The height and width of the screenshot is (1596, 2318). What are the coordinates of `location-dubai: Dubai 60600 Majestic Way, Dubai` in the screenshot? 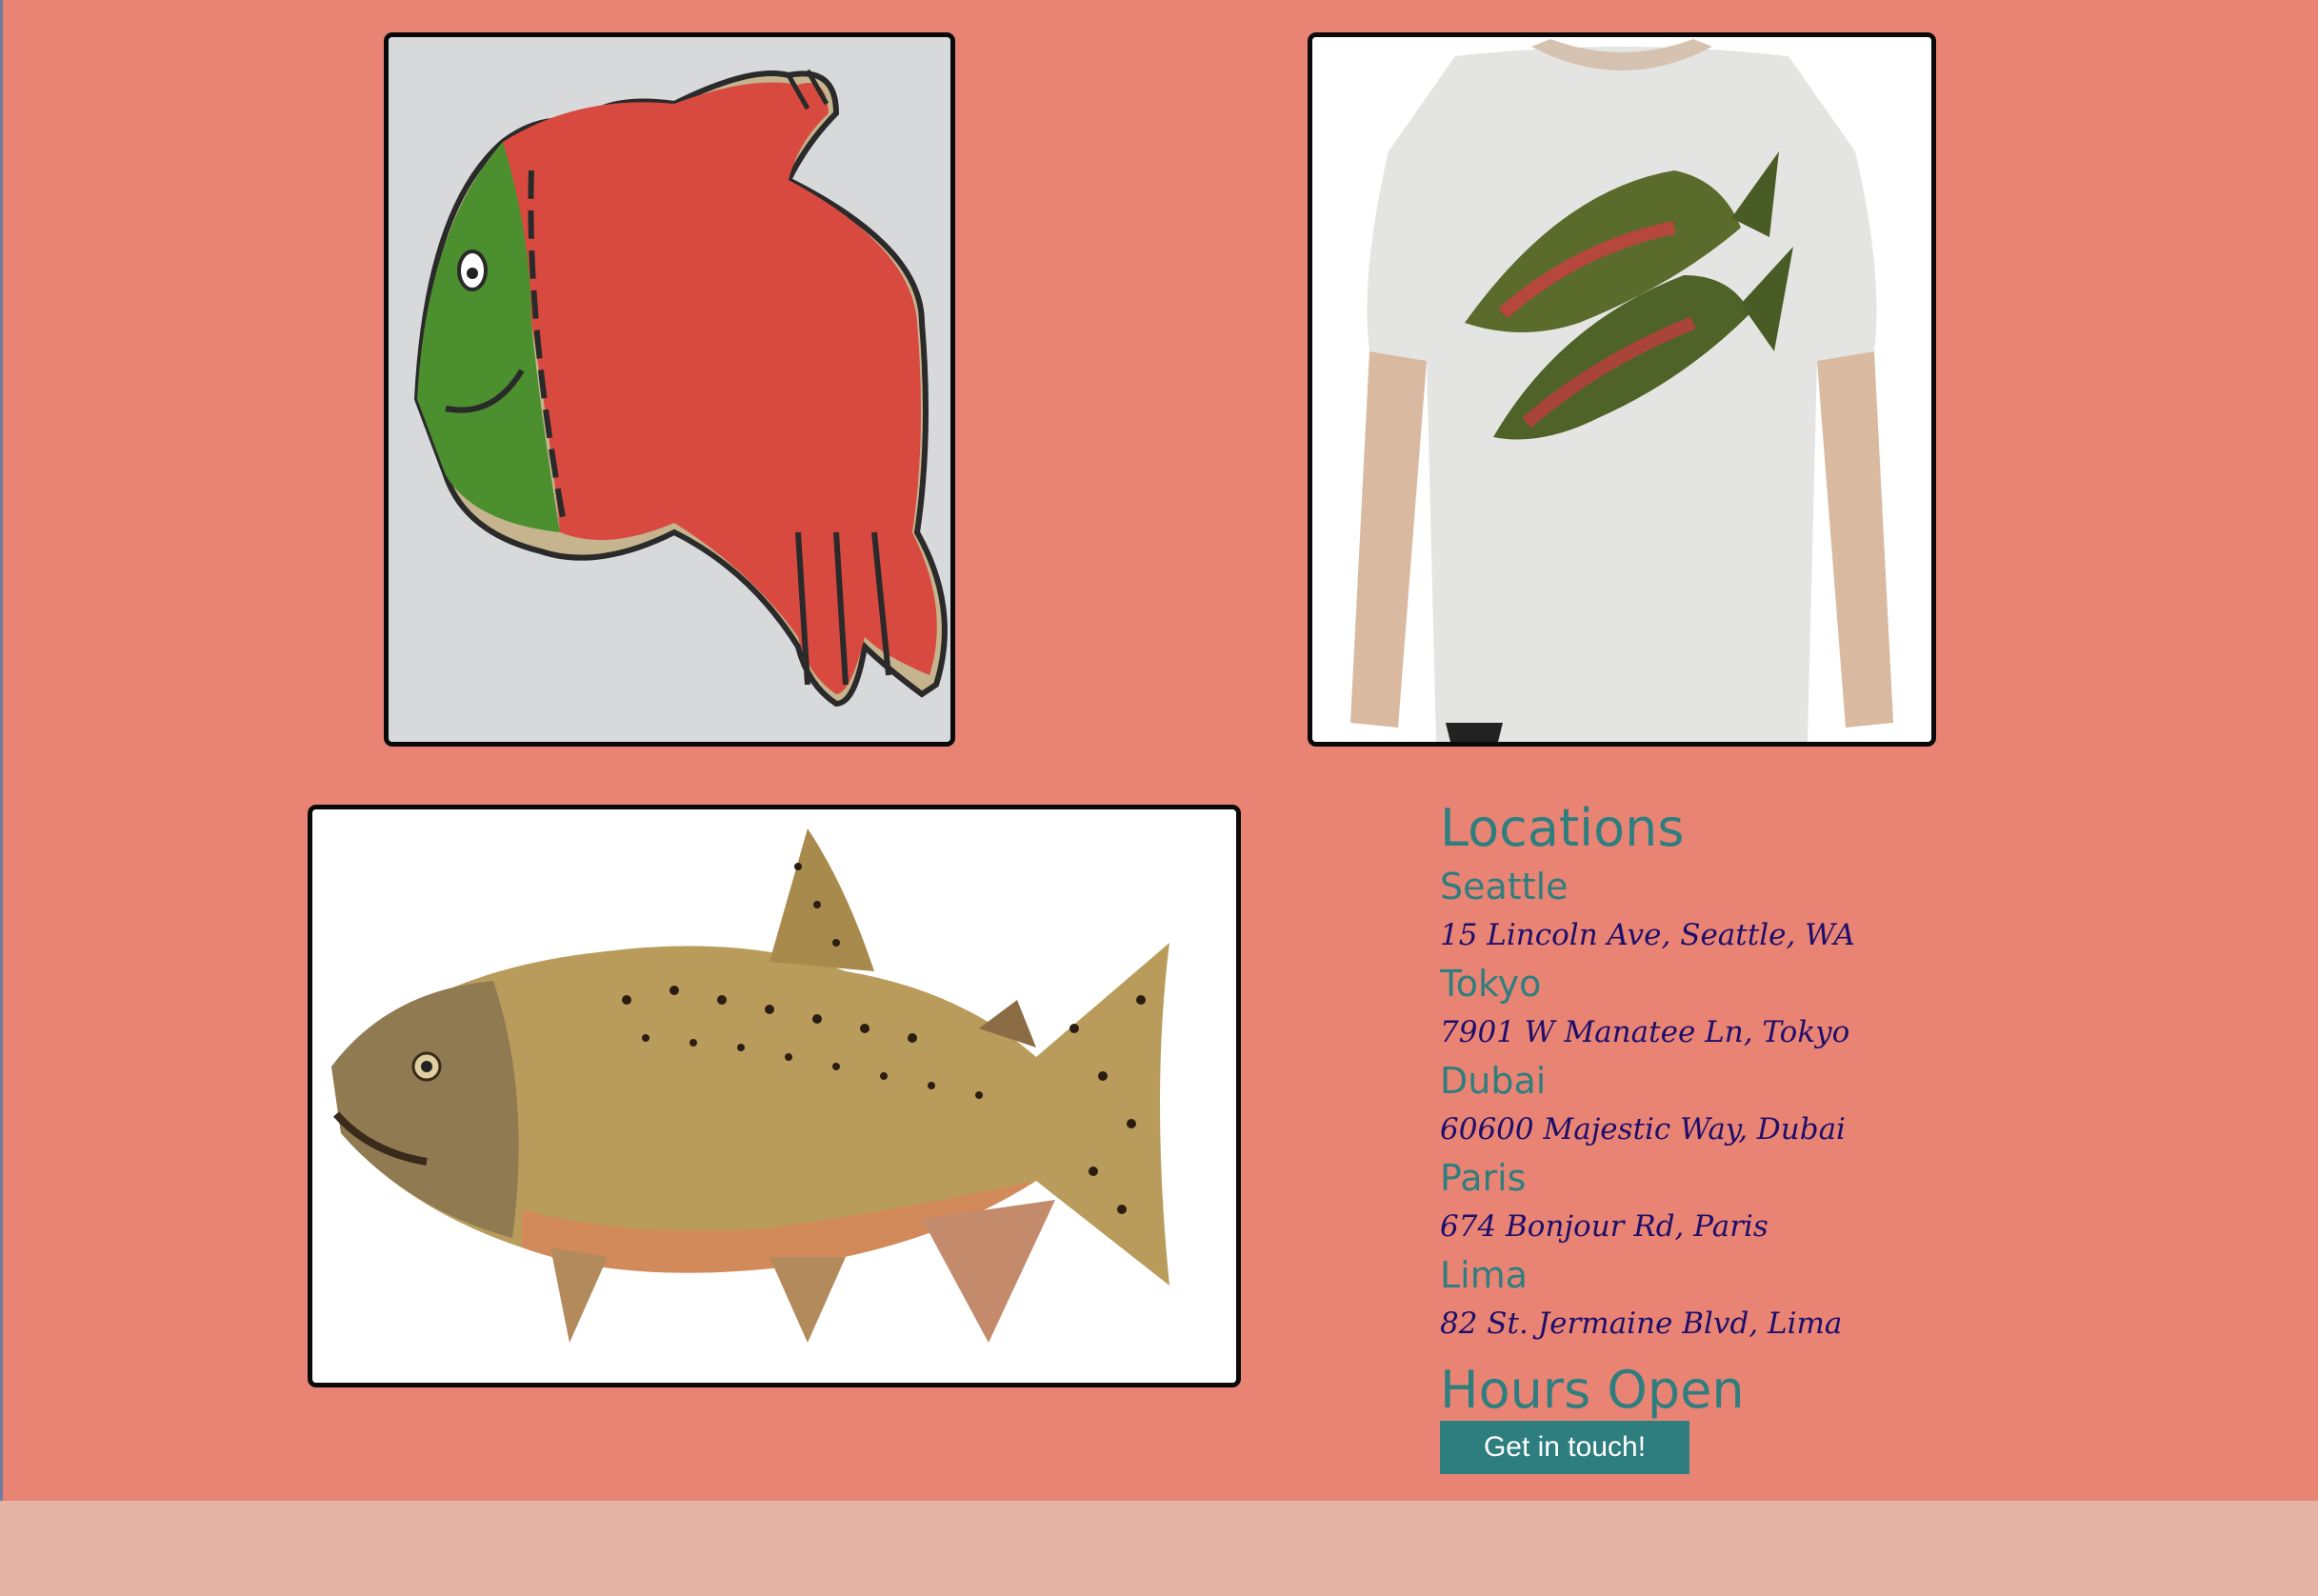 It's located at (1773, 1105).